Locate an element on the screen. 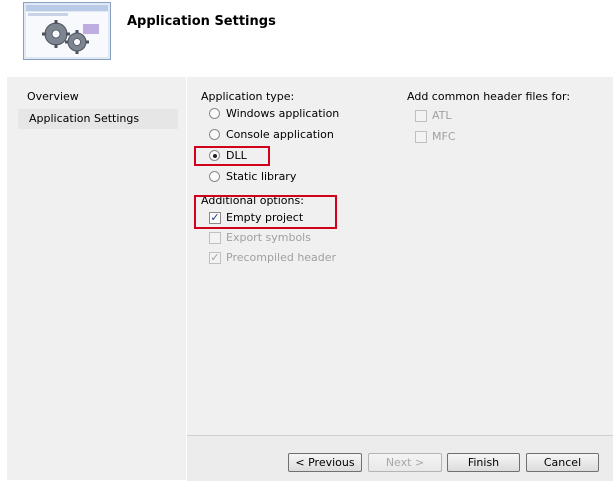 Image resolution: width=613 pixels, height=481 pixels. radio-label: Console application is located at coordinates (280, 134).